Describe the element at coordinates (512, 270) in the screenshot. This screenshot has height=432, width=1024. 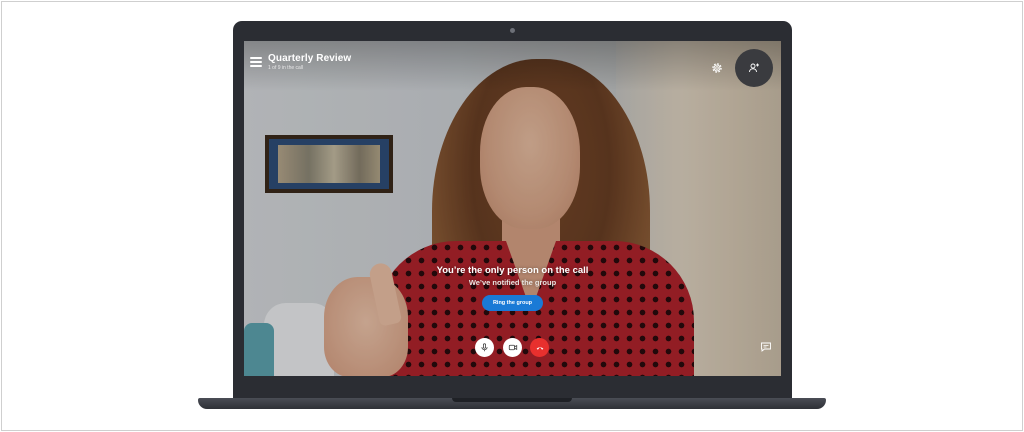
I see `call-status-title: You’re the only person on the call` at that location.